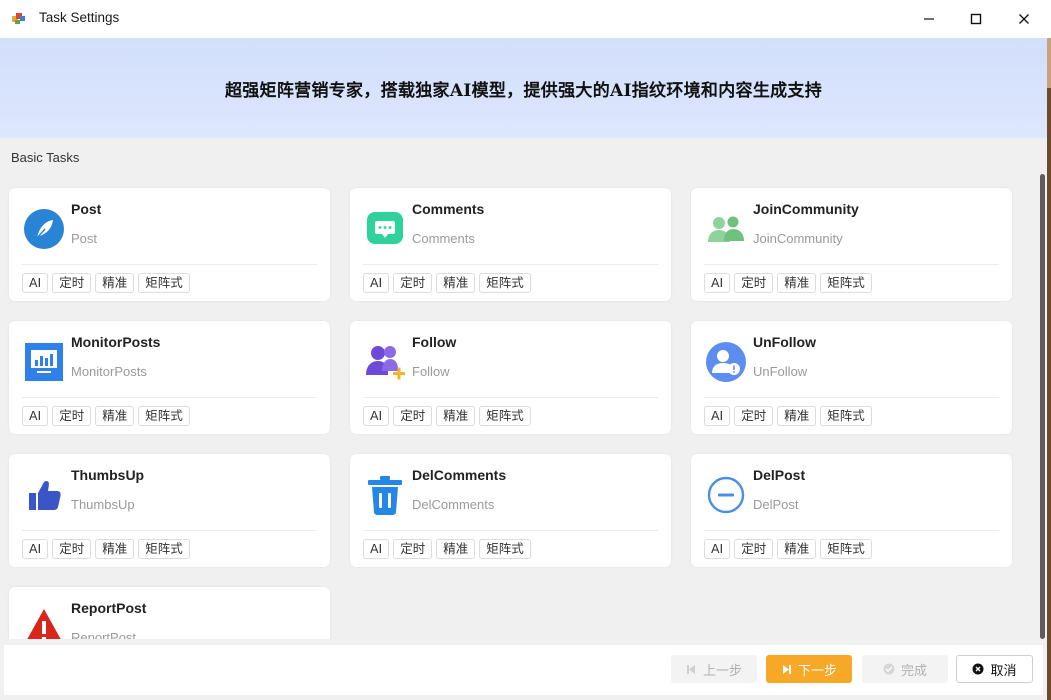 The image size is (1051, 700). I want to click on next-button: 下一步, so click(809, 669).